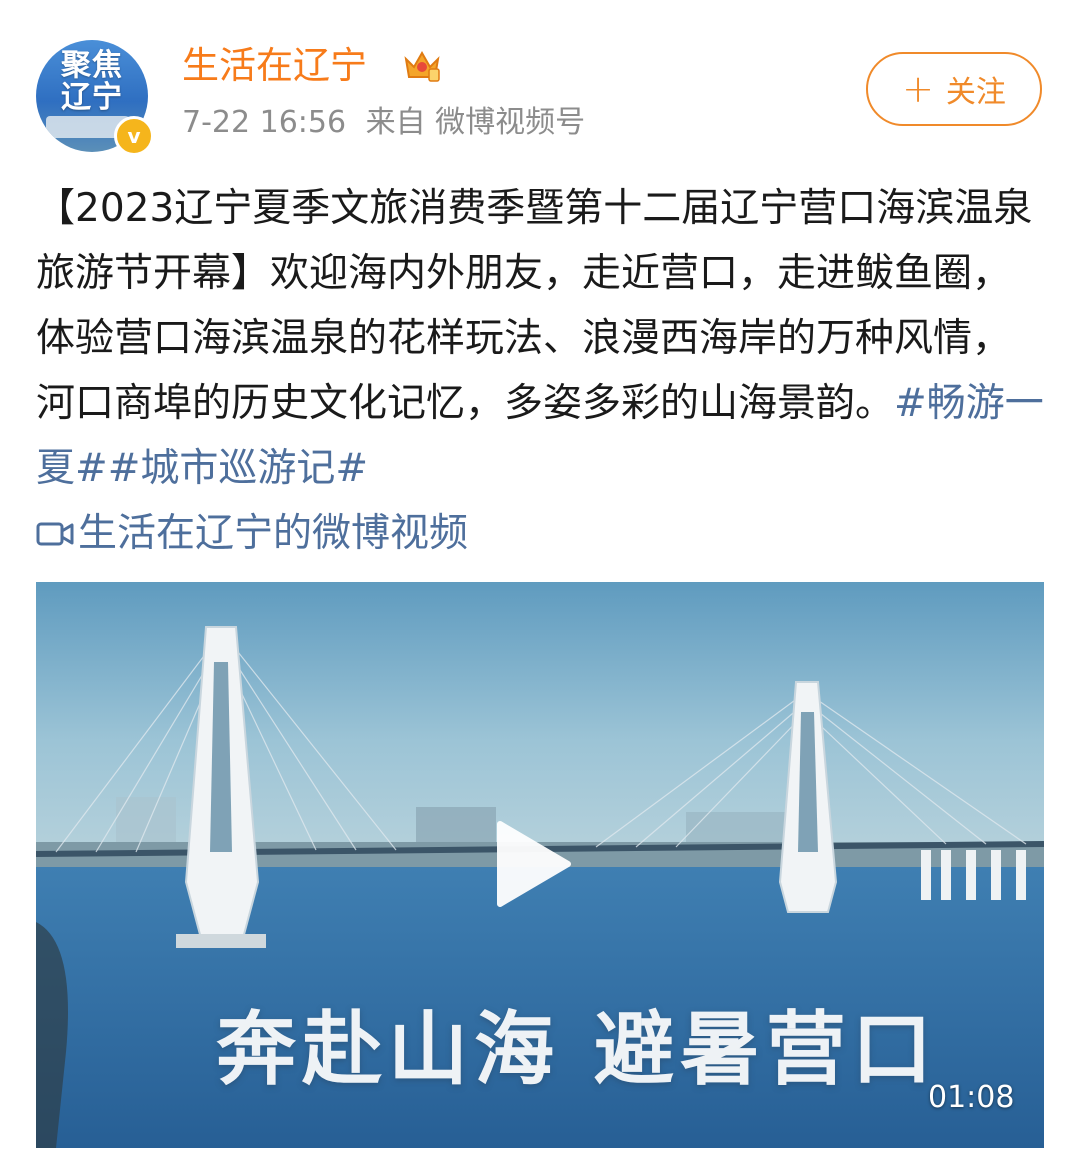 The image size is (1080, 1157). I want to click on video-overlay-title: 奔赴山海 避暑营口, so click(577, 1049).